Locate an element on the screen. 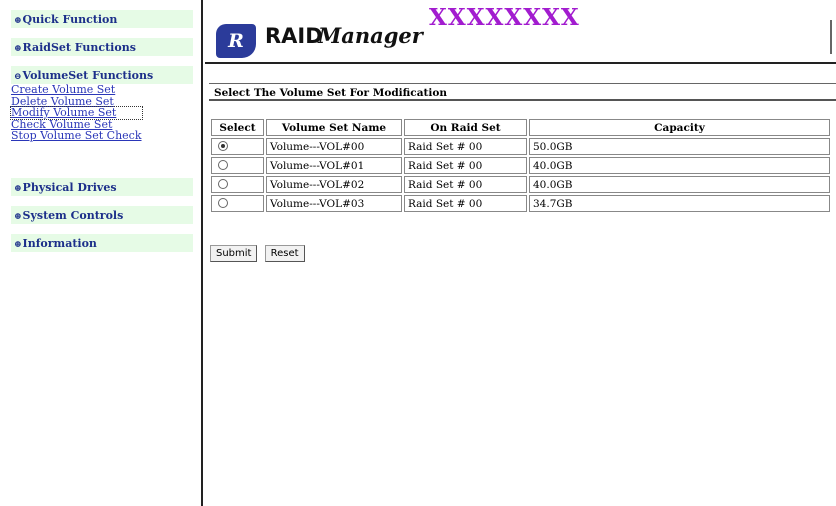 The width and height of the screenshot is (836, 506). sidebar-section-label: Quick Function is located at coordinates (70, 19).